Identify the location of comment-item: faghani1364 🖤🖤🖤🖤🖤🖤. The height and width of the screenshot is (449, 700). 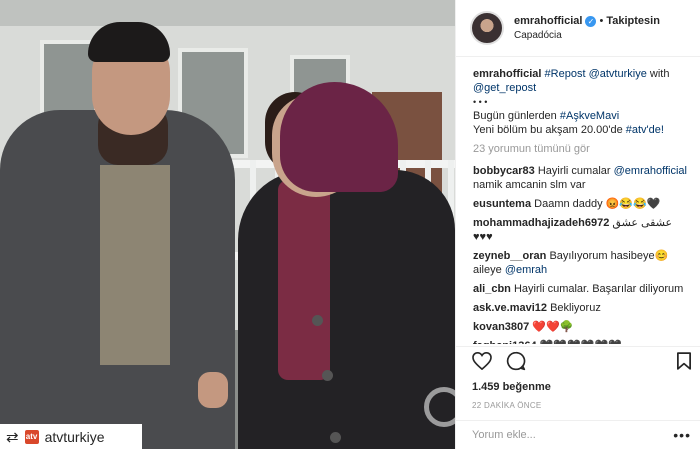
(581, 341).